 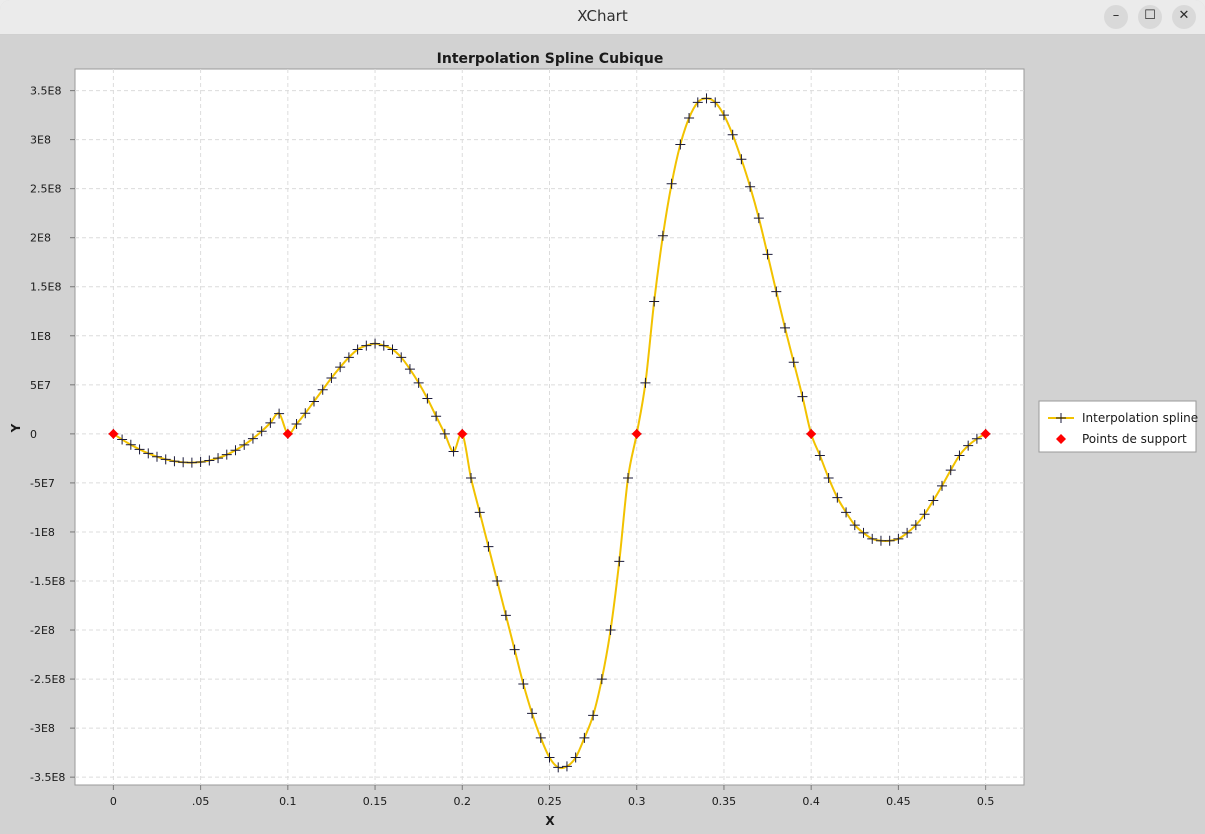 I want to click on y-tick-label: 2E8, so click(x=40, y=238).